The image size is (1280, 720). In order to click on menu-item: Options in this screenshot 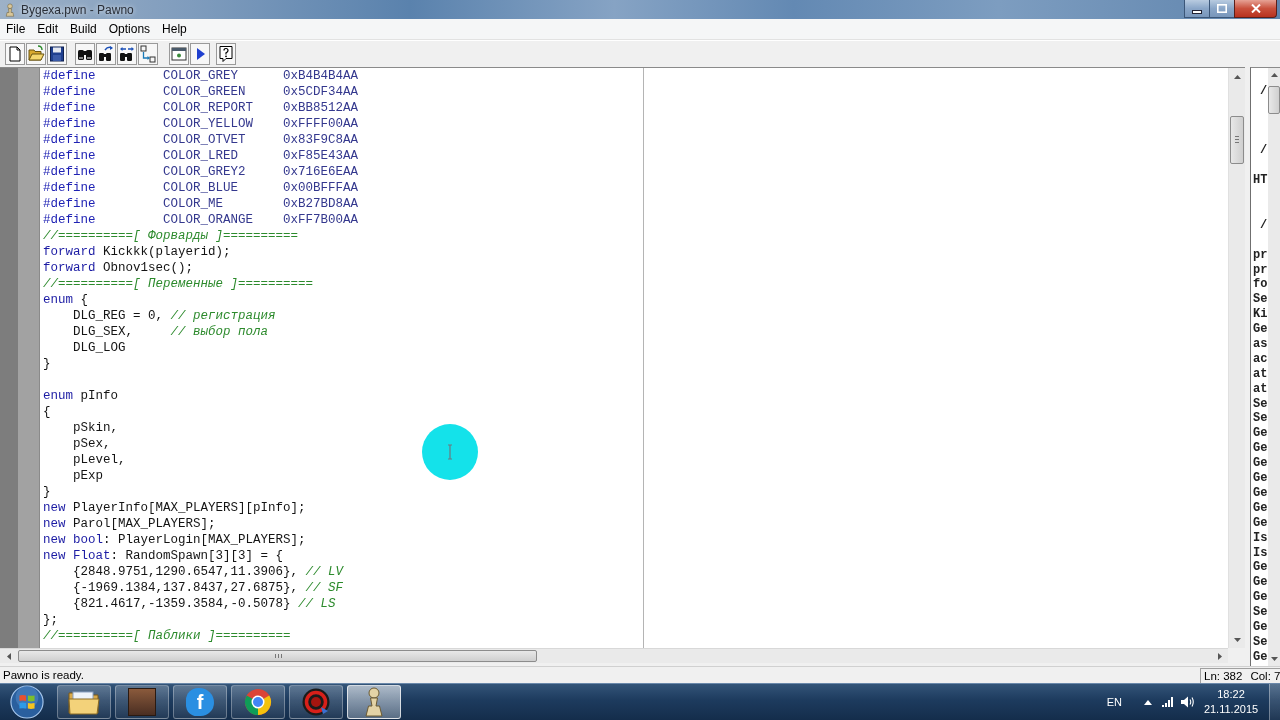, I will do `click(129, 29)`.